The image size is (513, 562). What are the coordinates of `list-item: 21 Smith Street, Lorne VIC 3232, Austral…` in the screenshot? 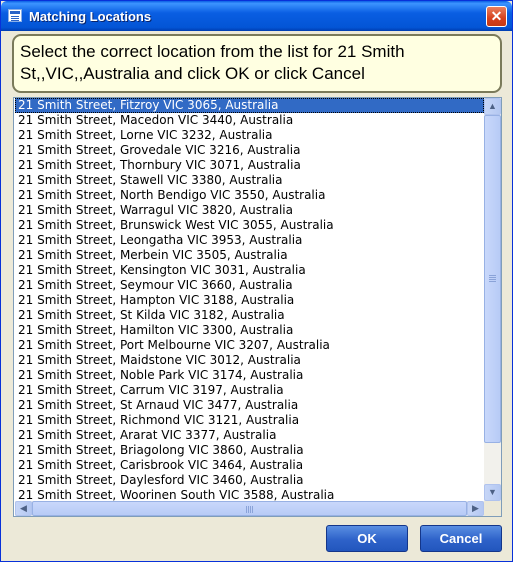 It's located at (249, 135).